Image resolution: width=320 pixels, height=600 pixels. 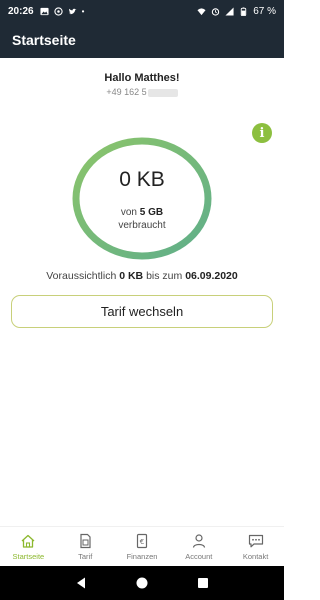 I want to click on info-icon: i, so click(x=262, y=133).